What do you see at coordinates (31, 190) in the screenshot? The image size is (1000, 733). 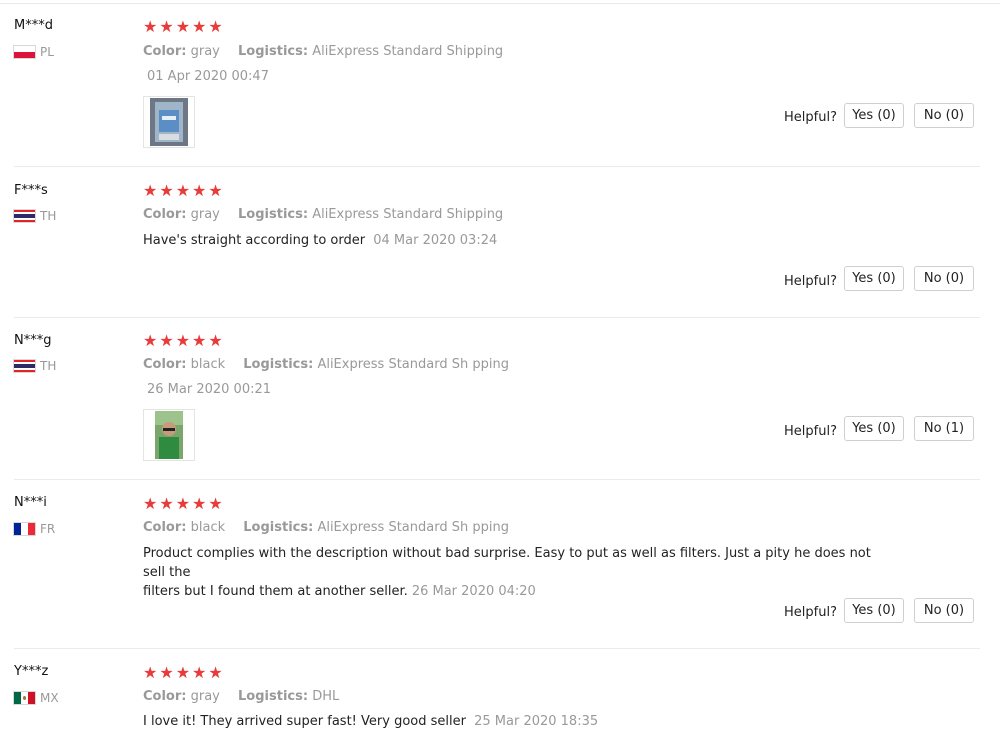 I see `reviewer-name: F***s` at bounding box center [31, 190].